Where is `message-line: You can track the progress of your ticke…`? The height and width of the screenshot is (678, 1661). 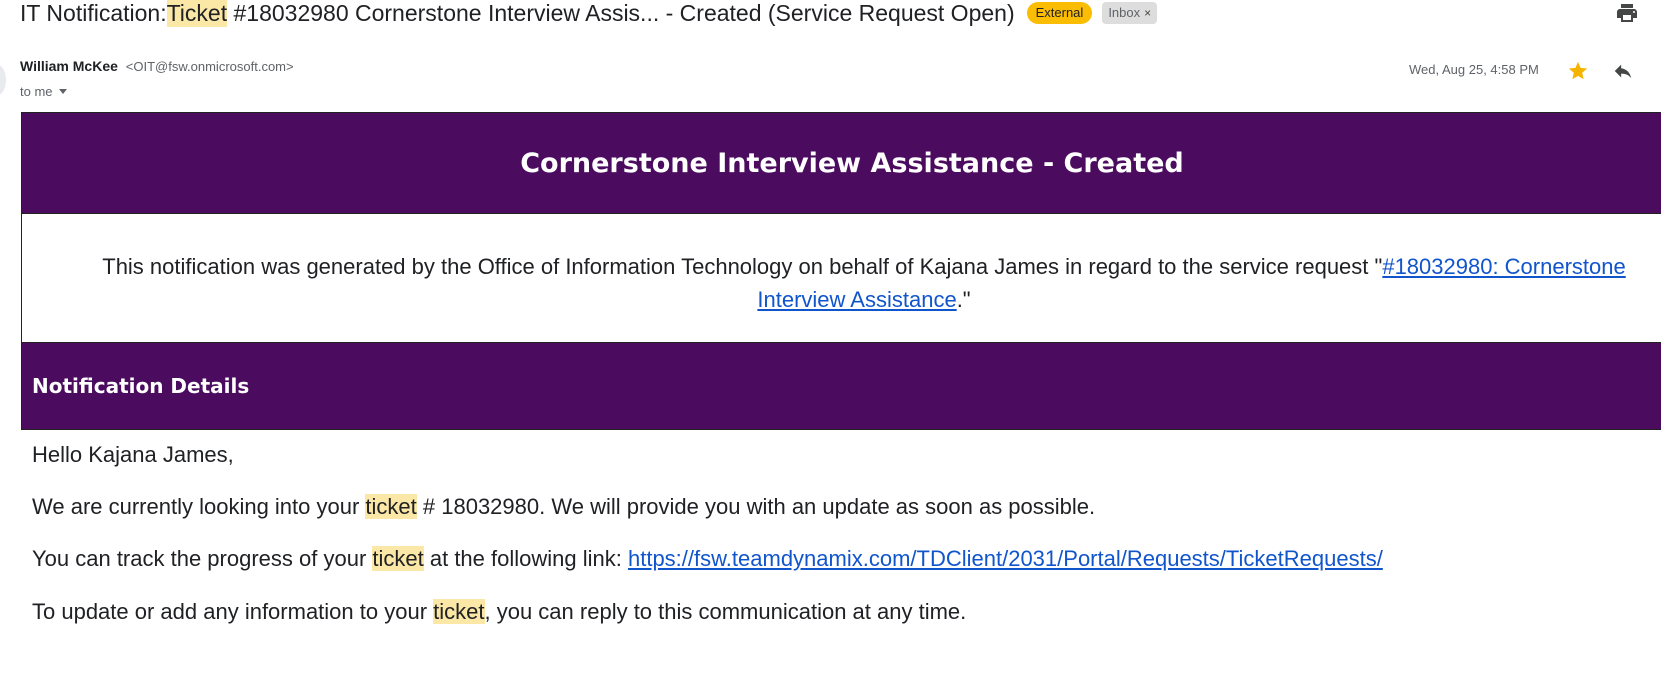 message-line: You can track the progress of your ticke… is located at coordinates (707, 559).